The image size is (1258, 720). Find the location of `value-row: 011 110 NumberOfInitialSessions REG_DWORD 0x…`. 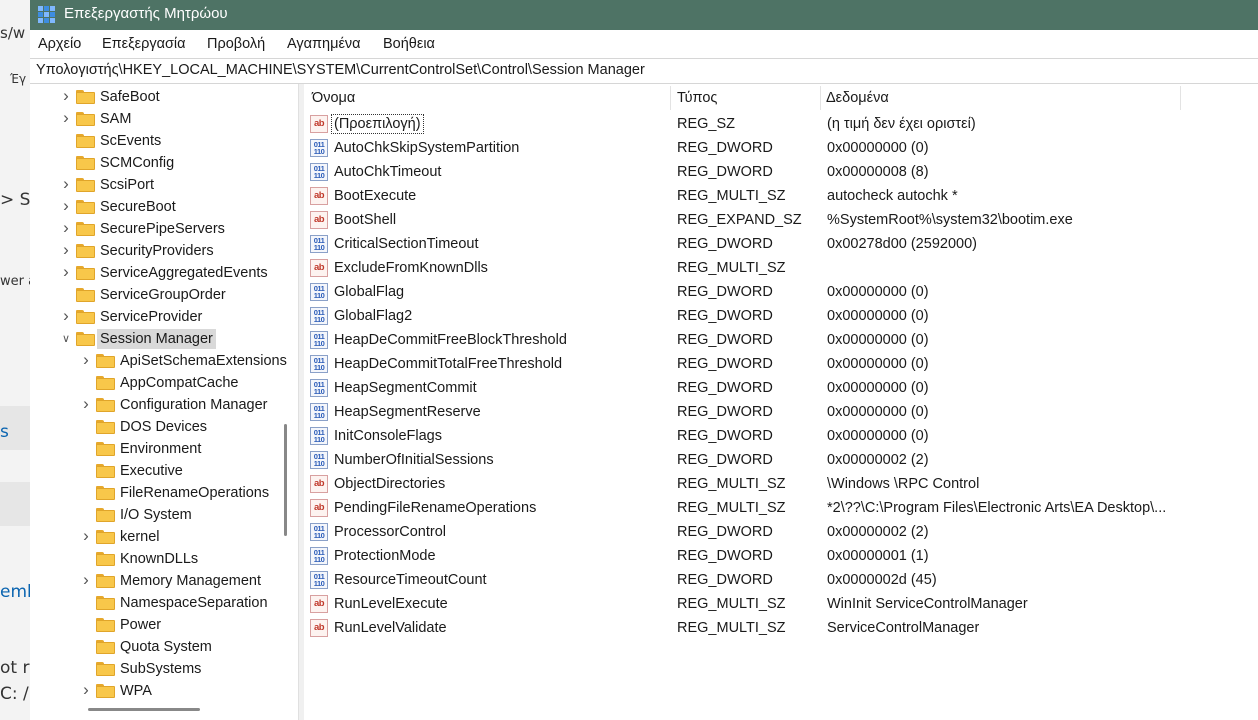

value-row: 011 110 NumberOfInitialSessions REG_DWORD 0x… is located at coordinates (781, 460).